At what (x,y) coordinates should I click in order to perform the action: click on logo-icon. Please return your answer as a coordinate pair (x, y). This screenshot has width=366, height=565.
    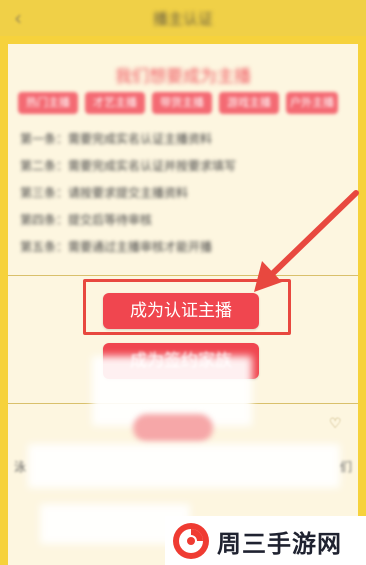
    Looking at the image, I should click on (191, 541).